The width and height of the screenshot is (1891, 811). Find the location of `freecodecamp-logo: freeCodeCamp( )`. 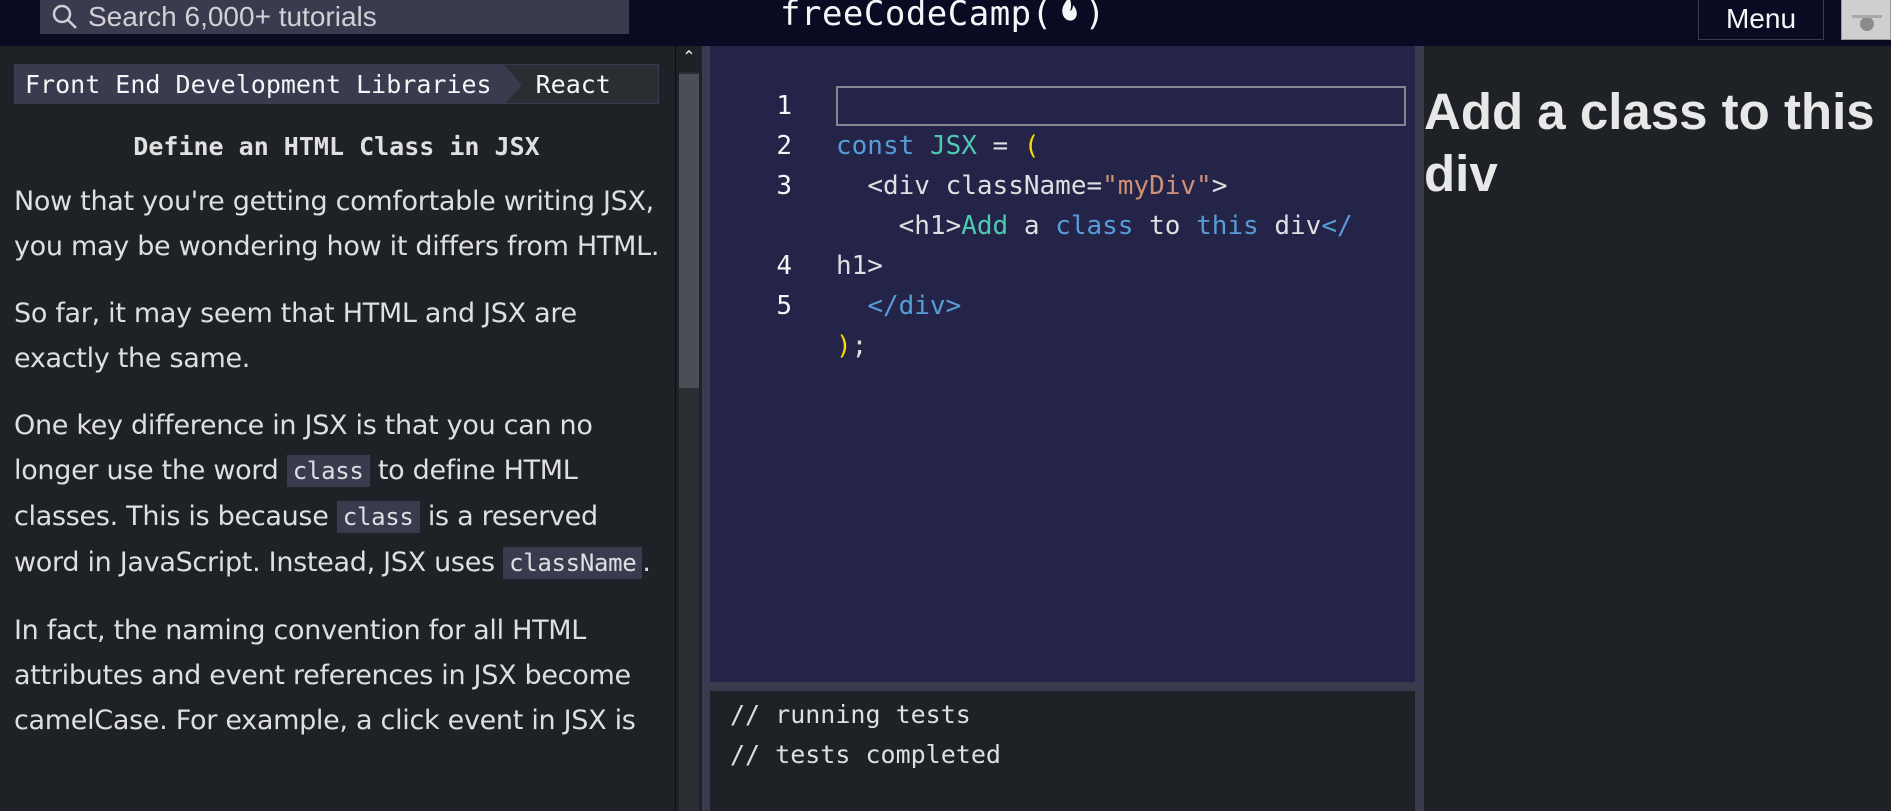

freecodecamp-logo: freeCodeCamp( ) is located at coordinates (943, 17).